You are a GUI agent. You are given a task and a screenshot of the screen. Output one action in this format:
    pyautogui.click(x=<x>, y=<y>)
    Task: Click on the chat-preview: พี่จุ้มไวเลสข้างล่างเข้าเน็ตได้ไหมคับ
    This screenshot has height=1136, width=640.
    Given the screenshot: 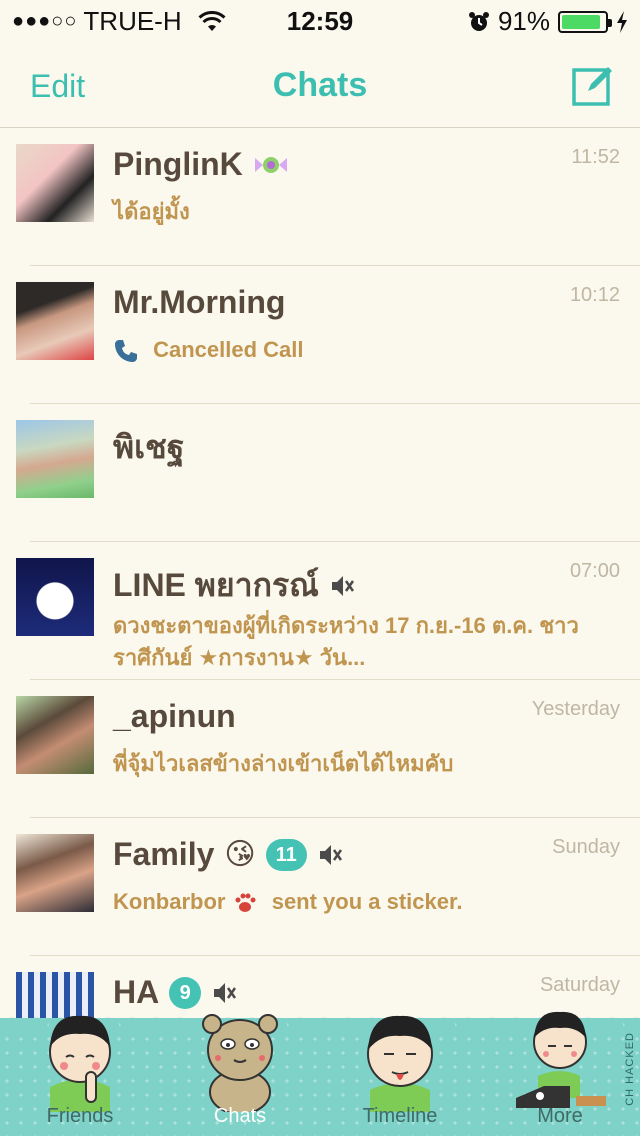 What is the action you would take?
    pyautogui.click(x=283, y=763)
    